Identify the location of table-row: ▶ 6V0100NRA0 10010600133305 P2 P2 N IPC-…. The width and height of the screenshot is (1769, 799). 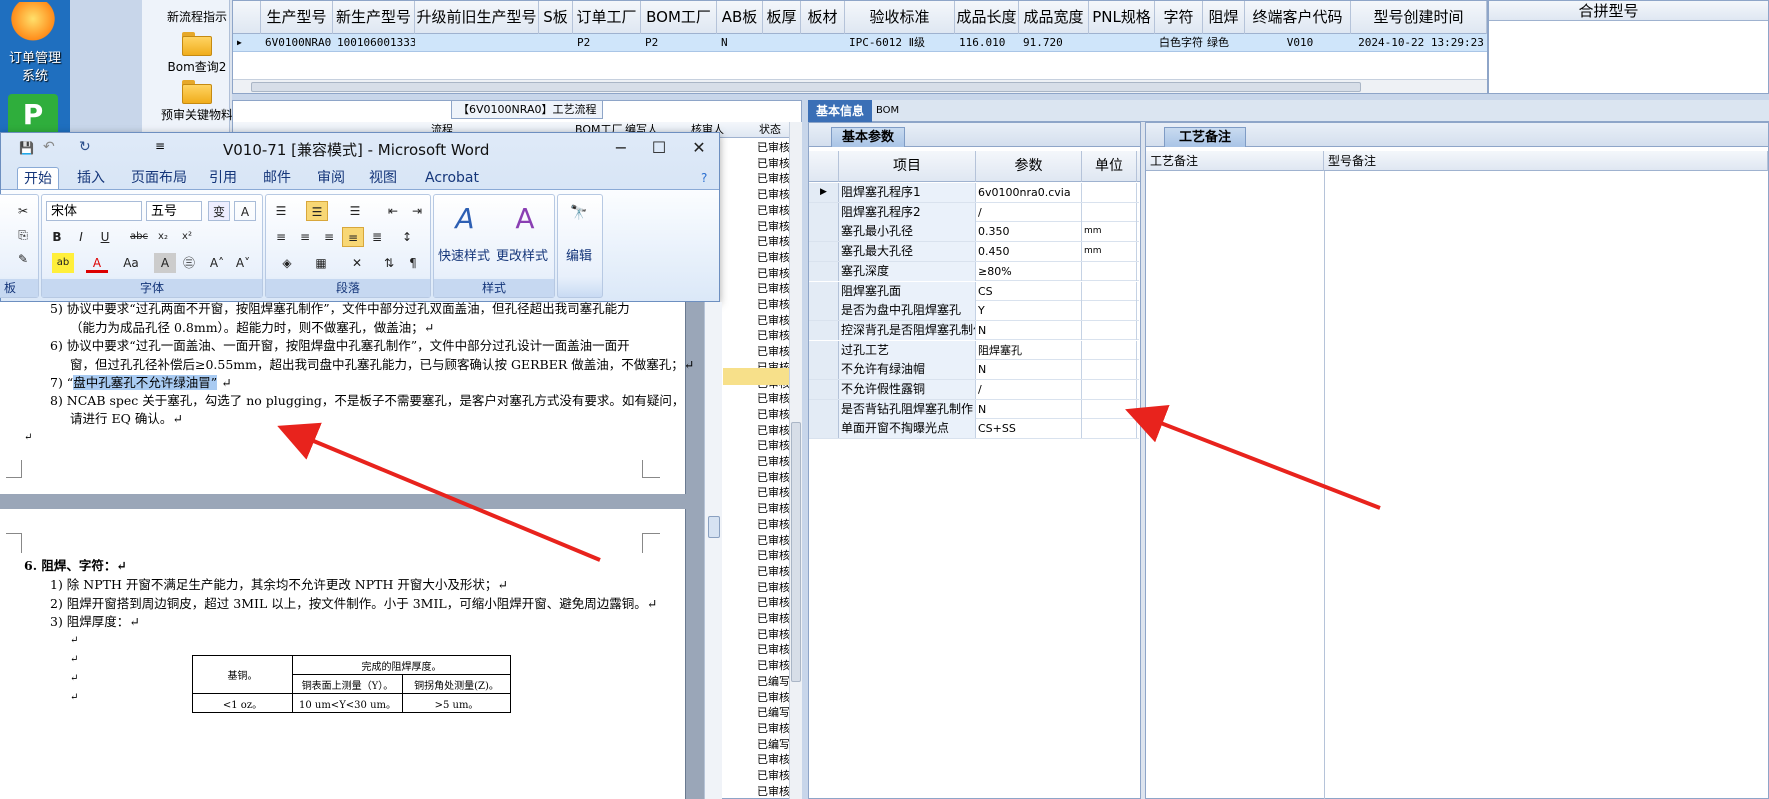
(860, 43).